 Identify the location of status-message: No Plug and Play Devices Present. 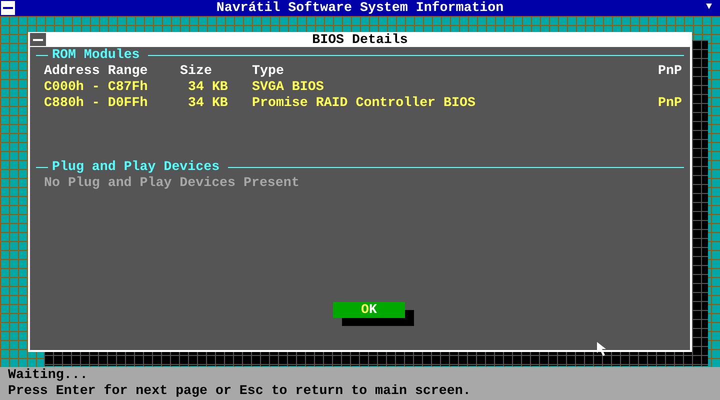
(171, 183).